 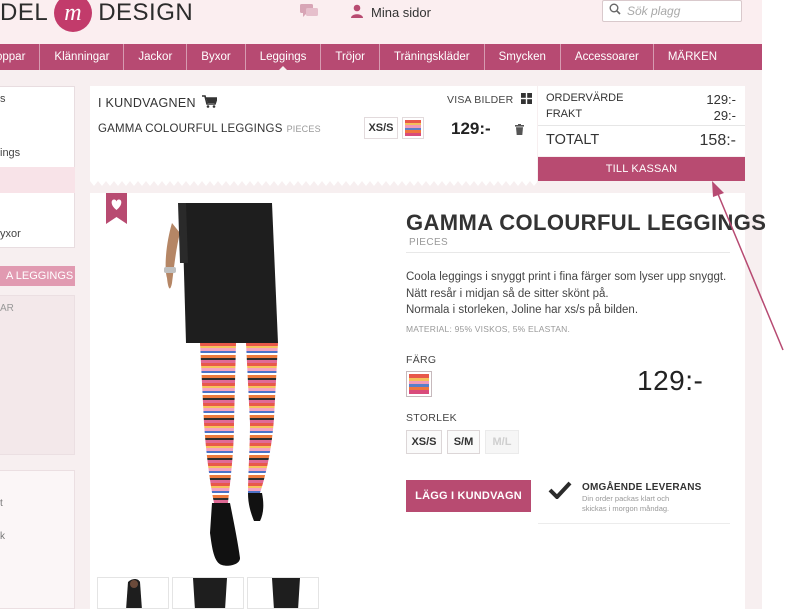 I want to click on nav-item-klanningar: Klänningar, so click(x=82, y=57).